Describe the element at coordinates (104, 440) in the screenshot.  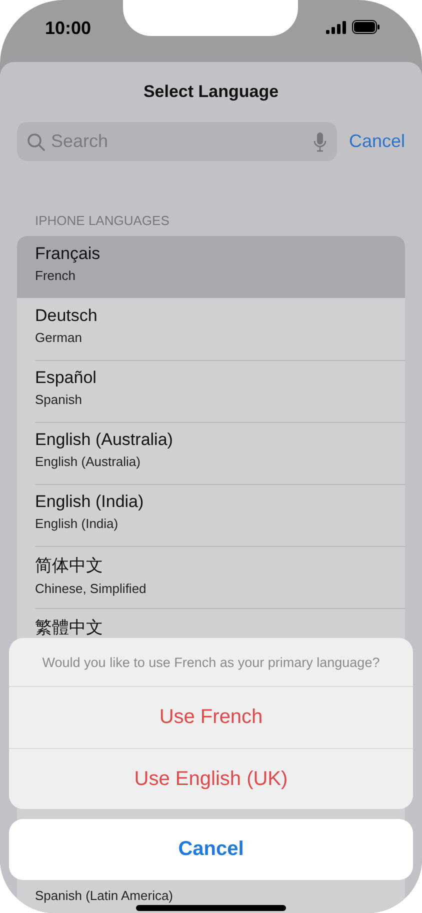
I see `language-name: English (Australia)` at that location.